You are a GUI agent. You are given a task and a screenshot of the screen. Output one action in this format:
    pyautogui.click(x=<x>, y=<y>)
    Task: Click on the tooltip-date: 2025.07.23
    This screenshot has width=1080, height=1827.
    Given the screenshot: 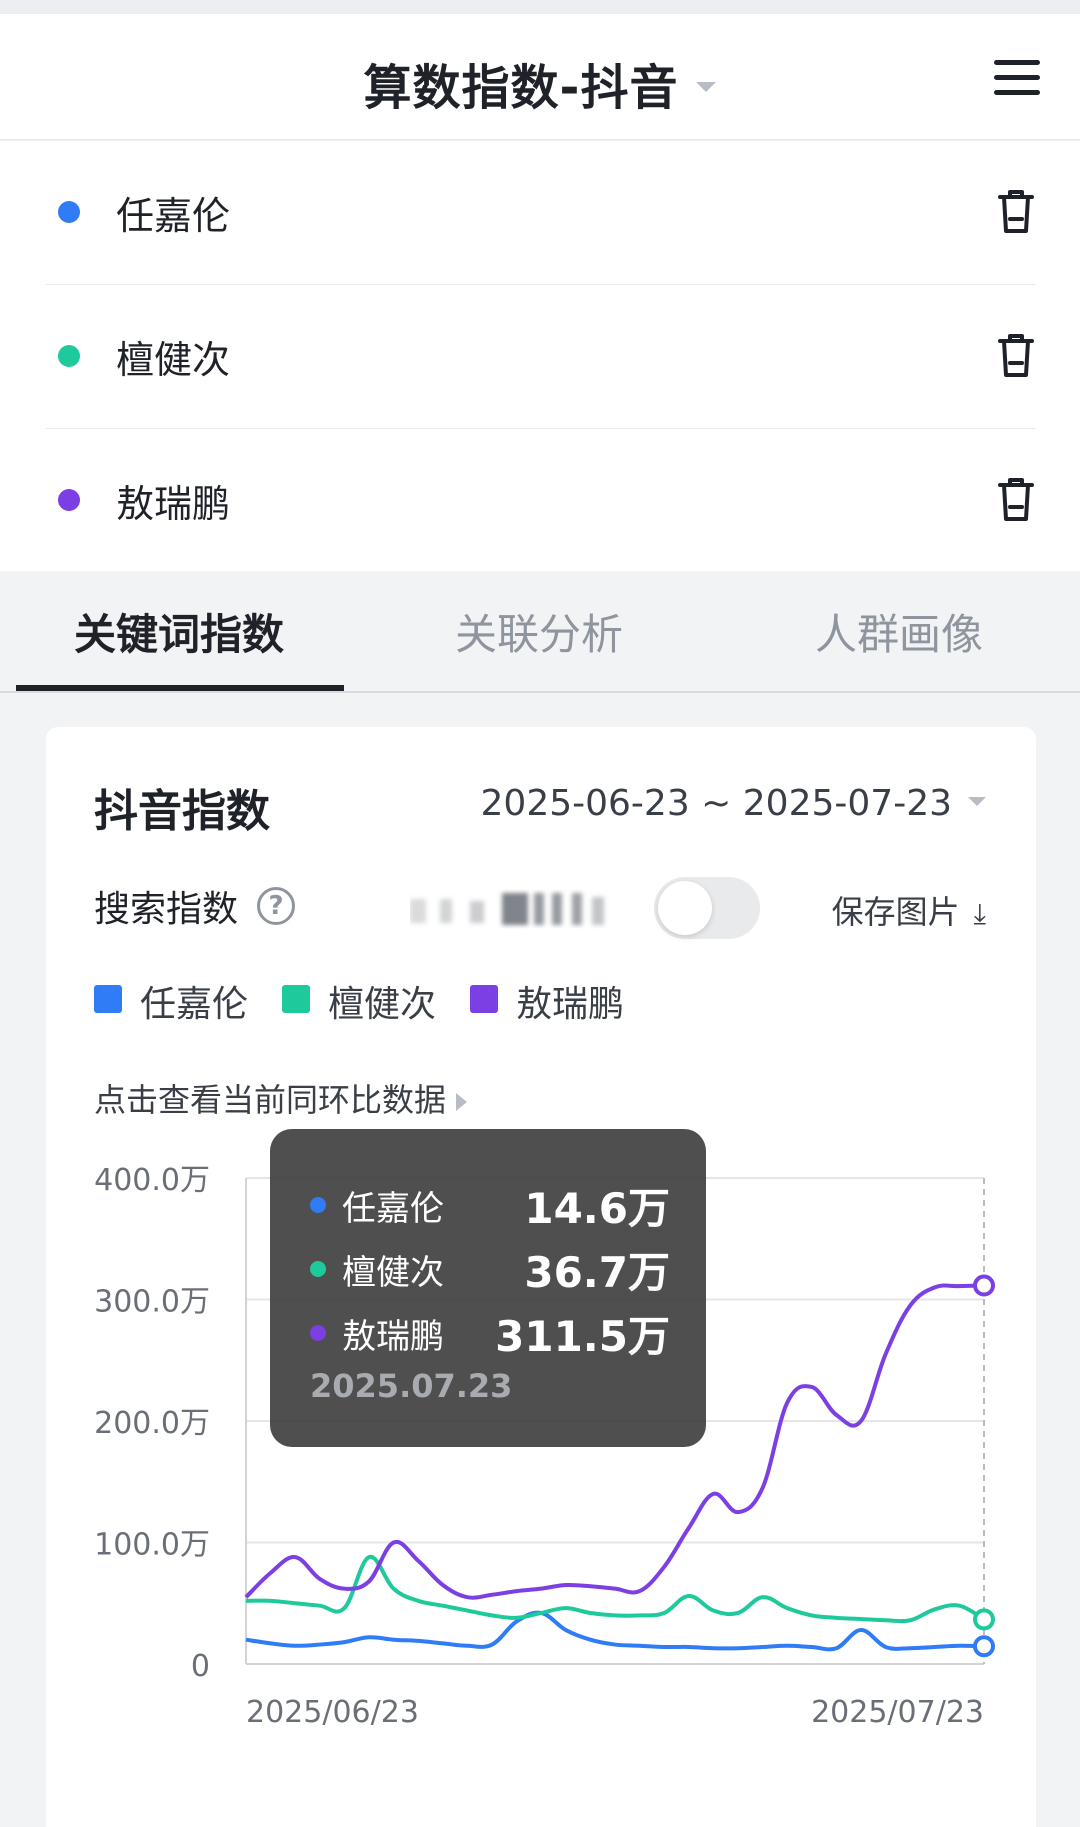 What is the action you would take?
    pyautogui.click(x=411, y=1386)
    